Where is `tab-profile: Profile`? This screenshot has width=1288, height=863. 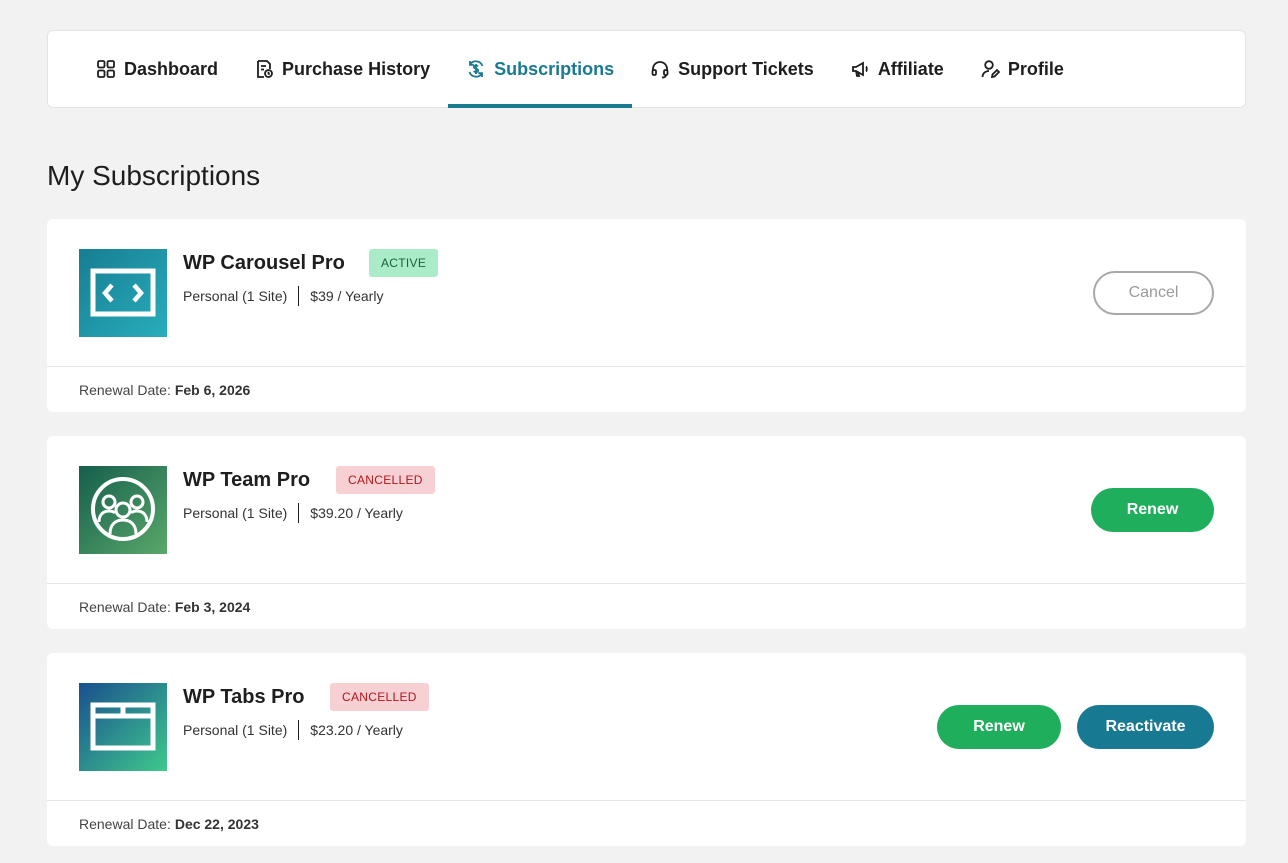
tab-profile: Profile is located at coordinates (1022, 69).